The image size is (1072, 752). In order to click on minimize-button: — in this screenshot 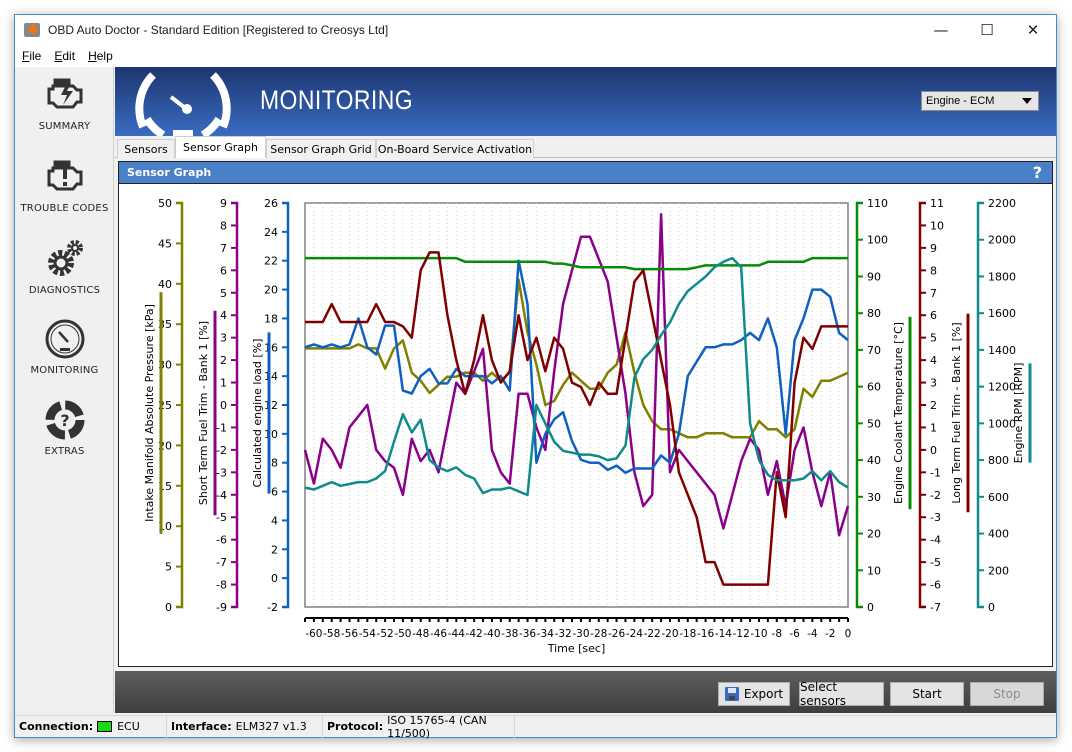, I will do `click(941, 30)`.